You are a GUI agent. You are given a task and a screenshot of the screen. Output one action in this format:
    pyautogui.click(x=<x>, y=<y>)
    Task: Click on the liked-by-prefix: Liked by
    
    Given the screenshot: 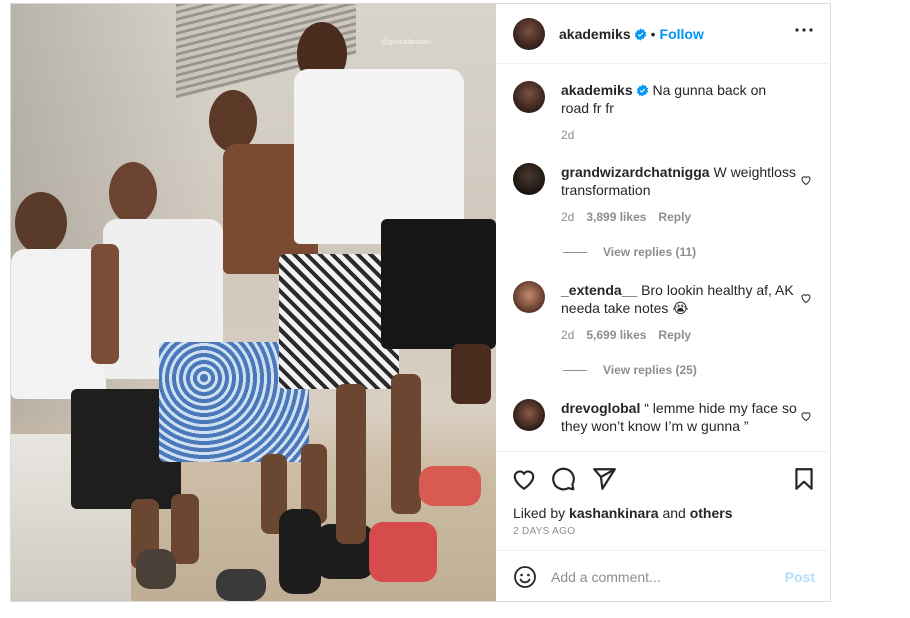 What is the action you would take?
    pyautogui.click(x=539, y=513)
    